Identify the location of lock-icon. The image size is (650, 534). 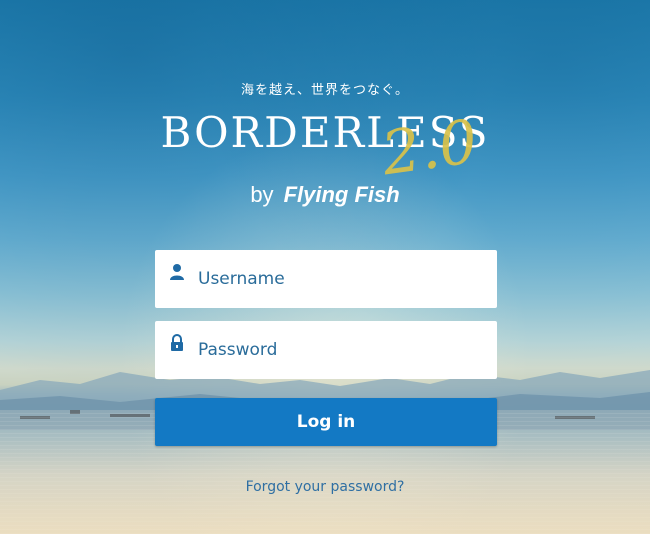
(177, 342).